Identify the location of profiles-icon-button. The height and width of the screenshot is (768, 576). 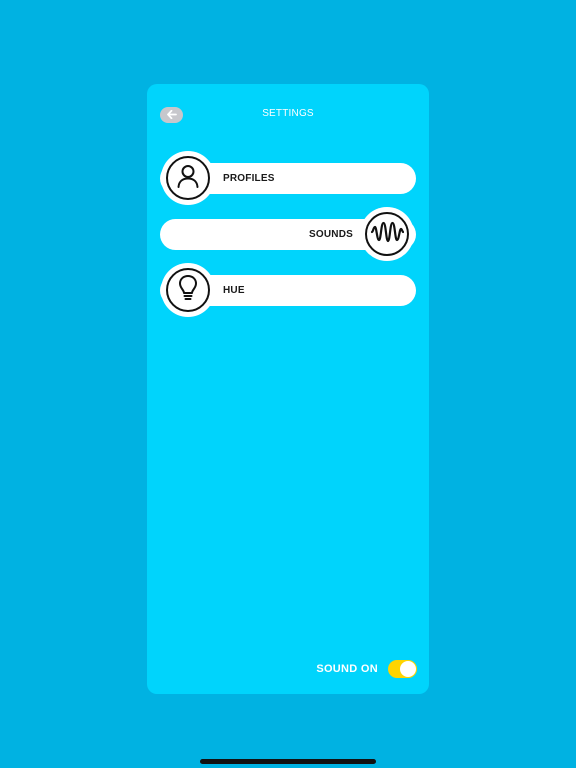
(188, 178).